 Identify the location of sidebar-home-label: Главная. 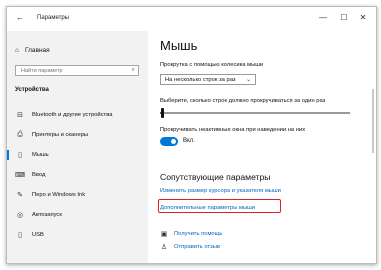
(37, 50).